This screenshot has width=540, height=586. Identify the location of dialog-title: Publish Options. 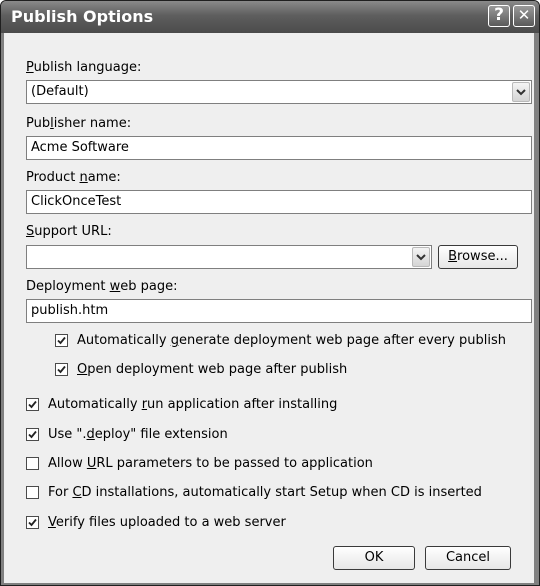
(82, 16).